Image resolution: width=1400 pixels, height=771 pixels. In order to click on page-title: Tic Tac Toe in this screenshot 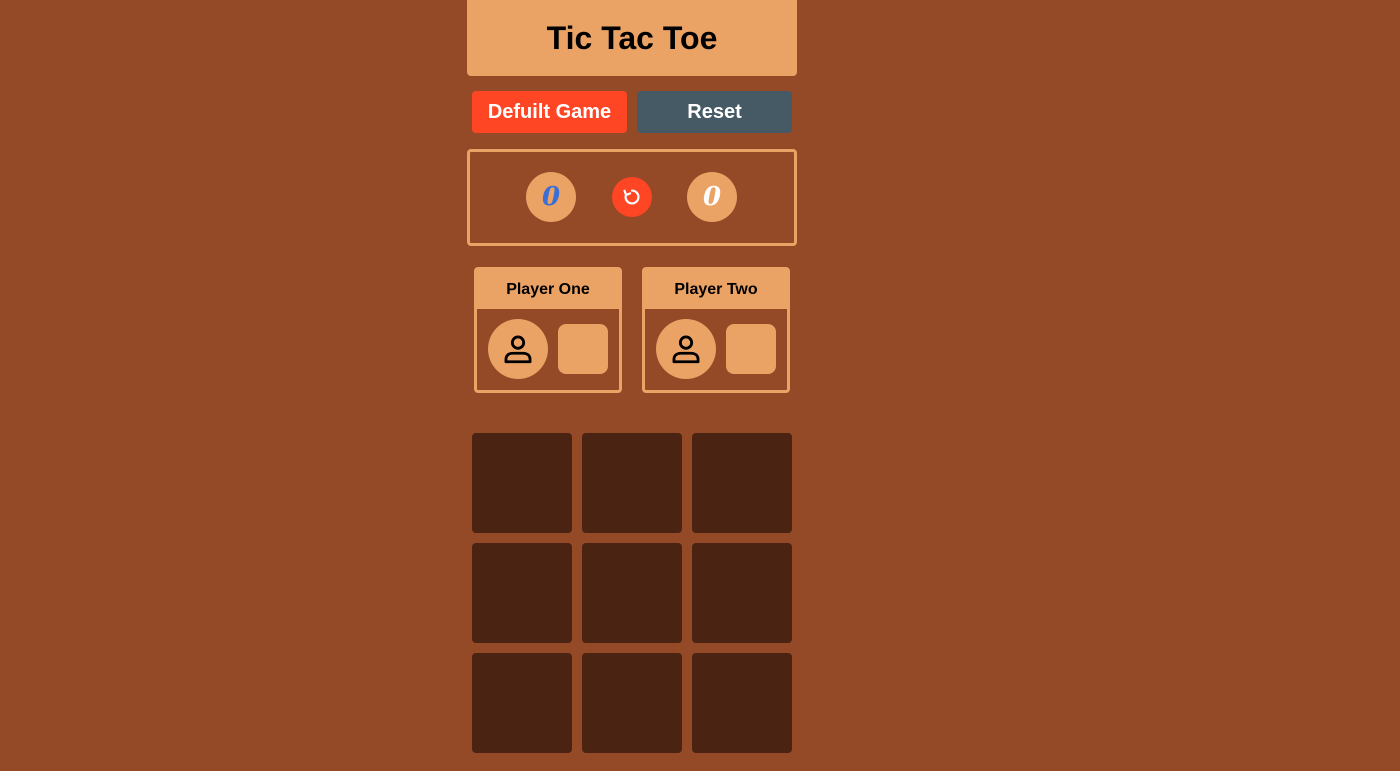, I will do `click(632, 37)`.